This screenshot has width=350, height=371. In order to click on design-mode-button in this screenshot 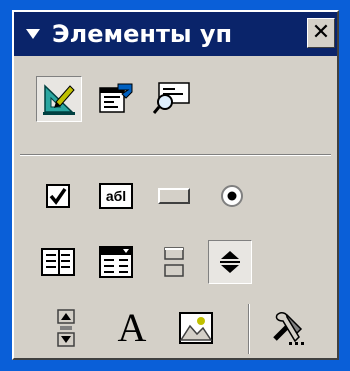, I will do `click(59, 99)`.